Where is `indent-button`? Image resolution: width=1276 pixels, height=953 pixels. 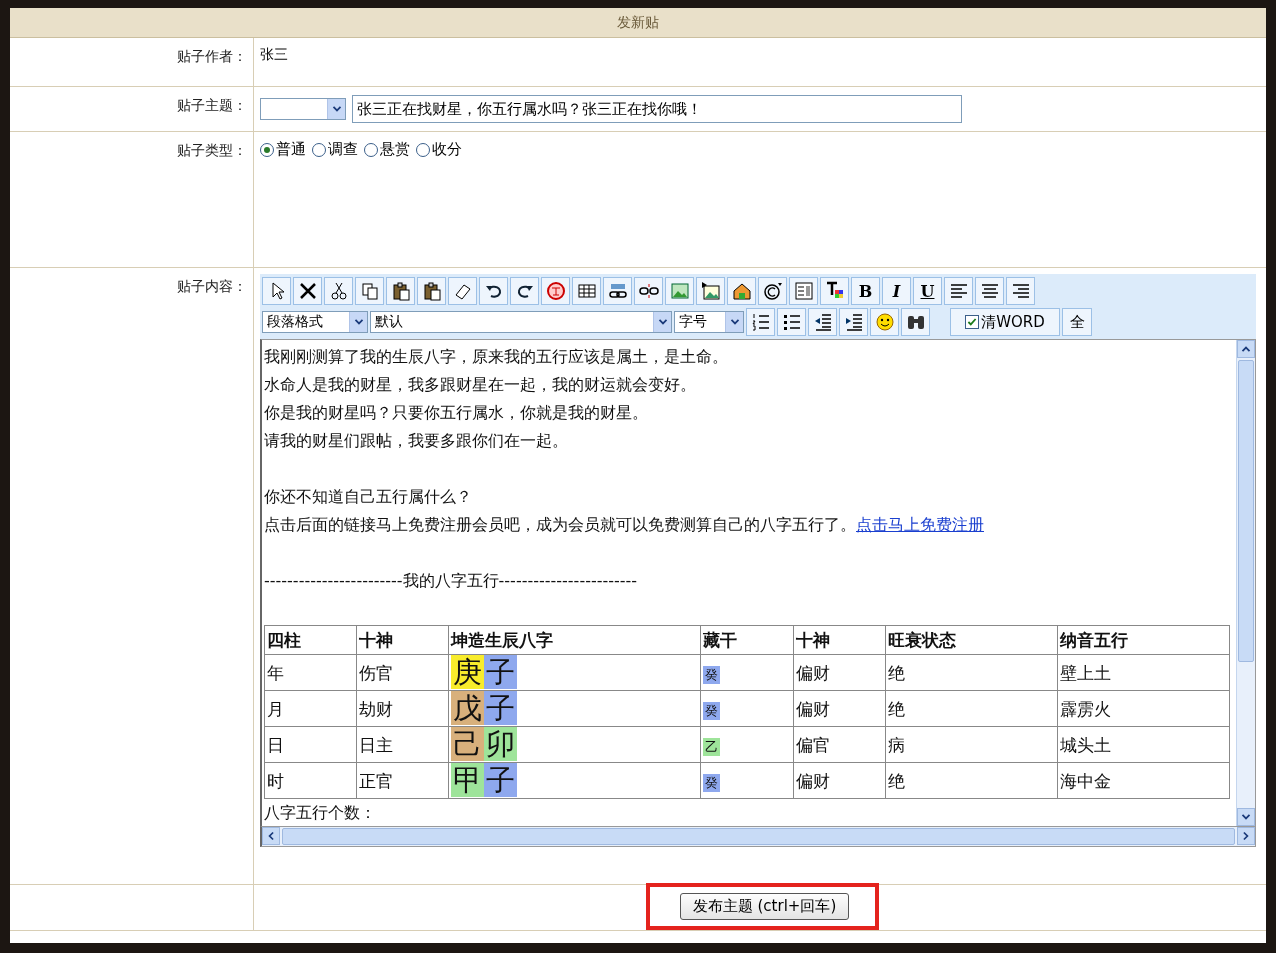 indent-button is located at coordinates (853, 322).